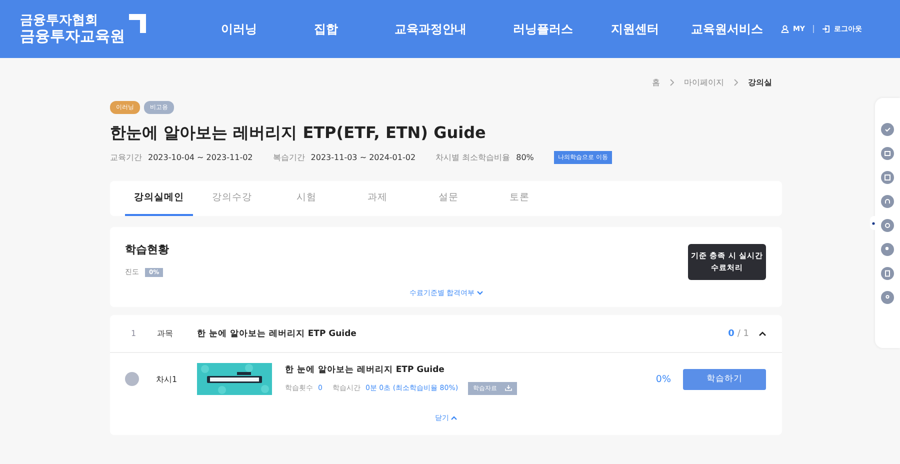 The image size is (900, 464). Describe the element at coordinates (159, 198) in the screenshot. I see `tab: 강의실메인` at that location.